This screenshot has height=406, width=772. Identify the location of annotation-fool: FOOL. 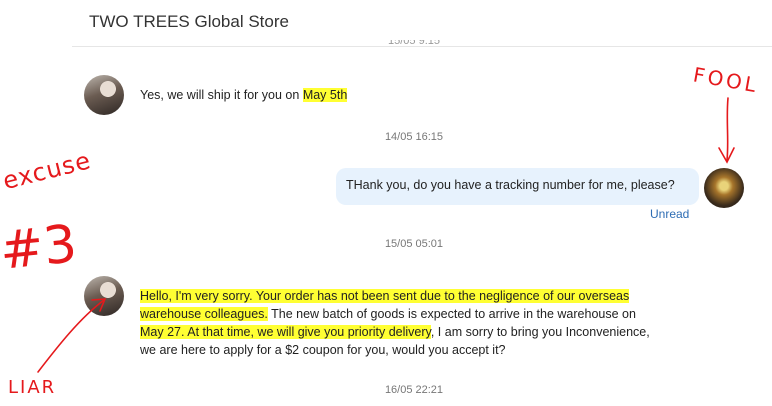
(726, 80).